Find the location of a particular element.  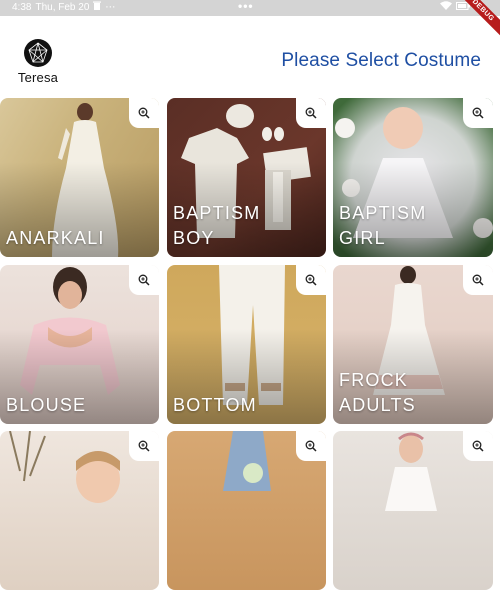

status-left: 4:38 Thu, Feb 20 ⋯ is located at coordinates (63, 7).